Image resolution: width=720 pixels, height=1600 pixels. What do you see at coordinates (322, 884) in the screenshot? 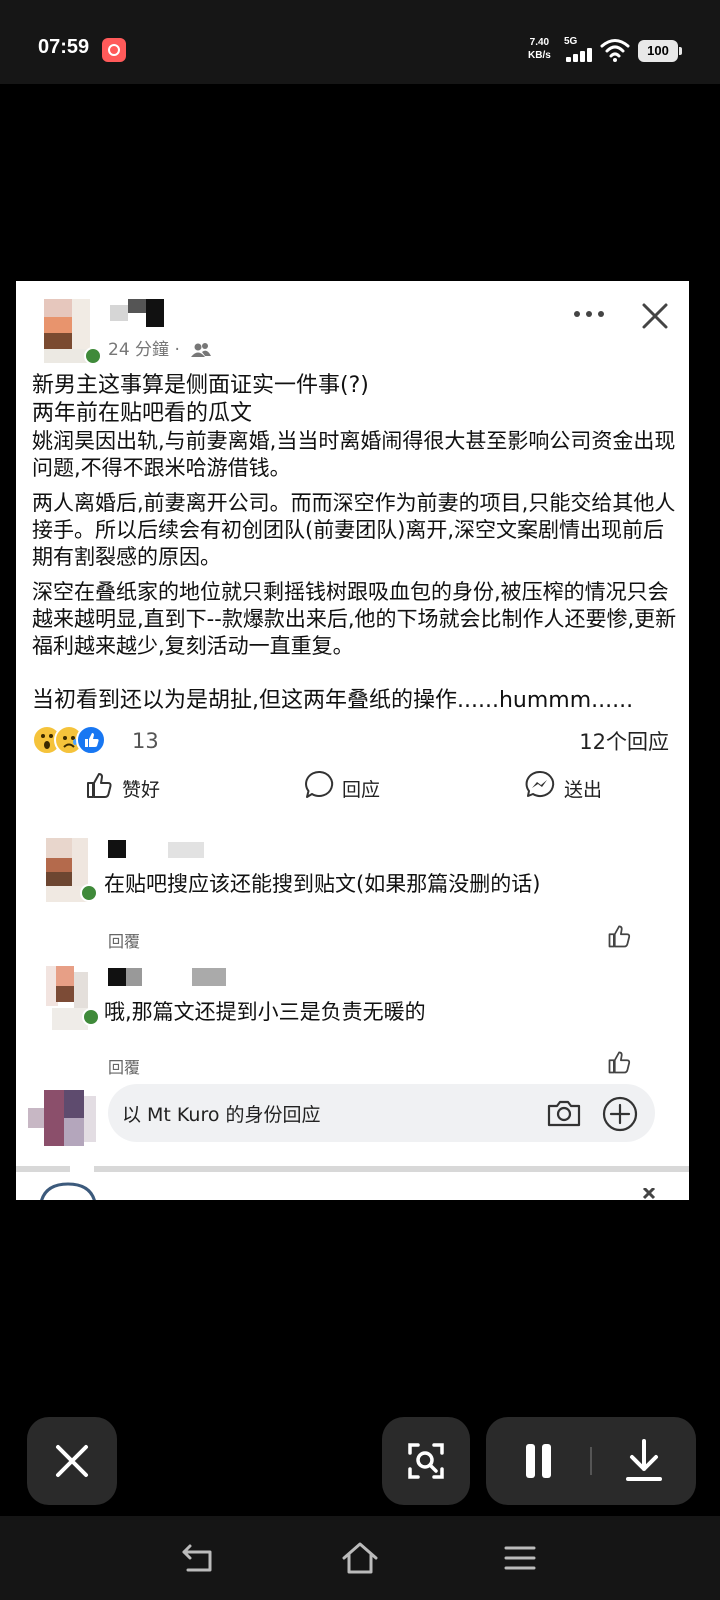
I see `comment-text: 在贴吧搜应该还能搜到贴文(如果那篇没删的话)` at bounding box center [322, 884].